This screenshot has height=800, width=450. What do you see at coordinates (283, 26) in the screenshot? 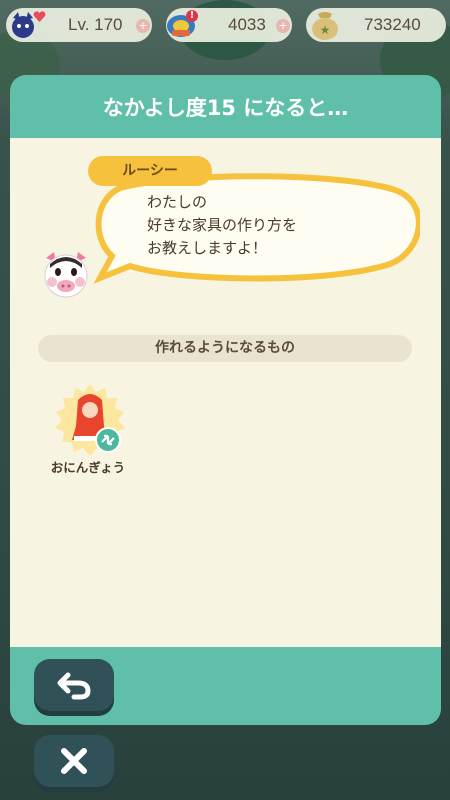
I see `leaf-ticket-plus-icon: +` at bounding box center [283, 26].